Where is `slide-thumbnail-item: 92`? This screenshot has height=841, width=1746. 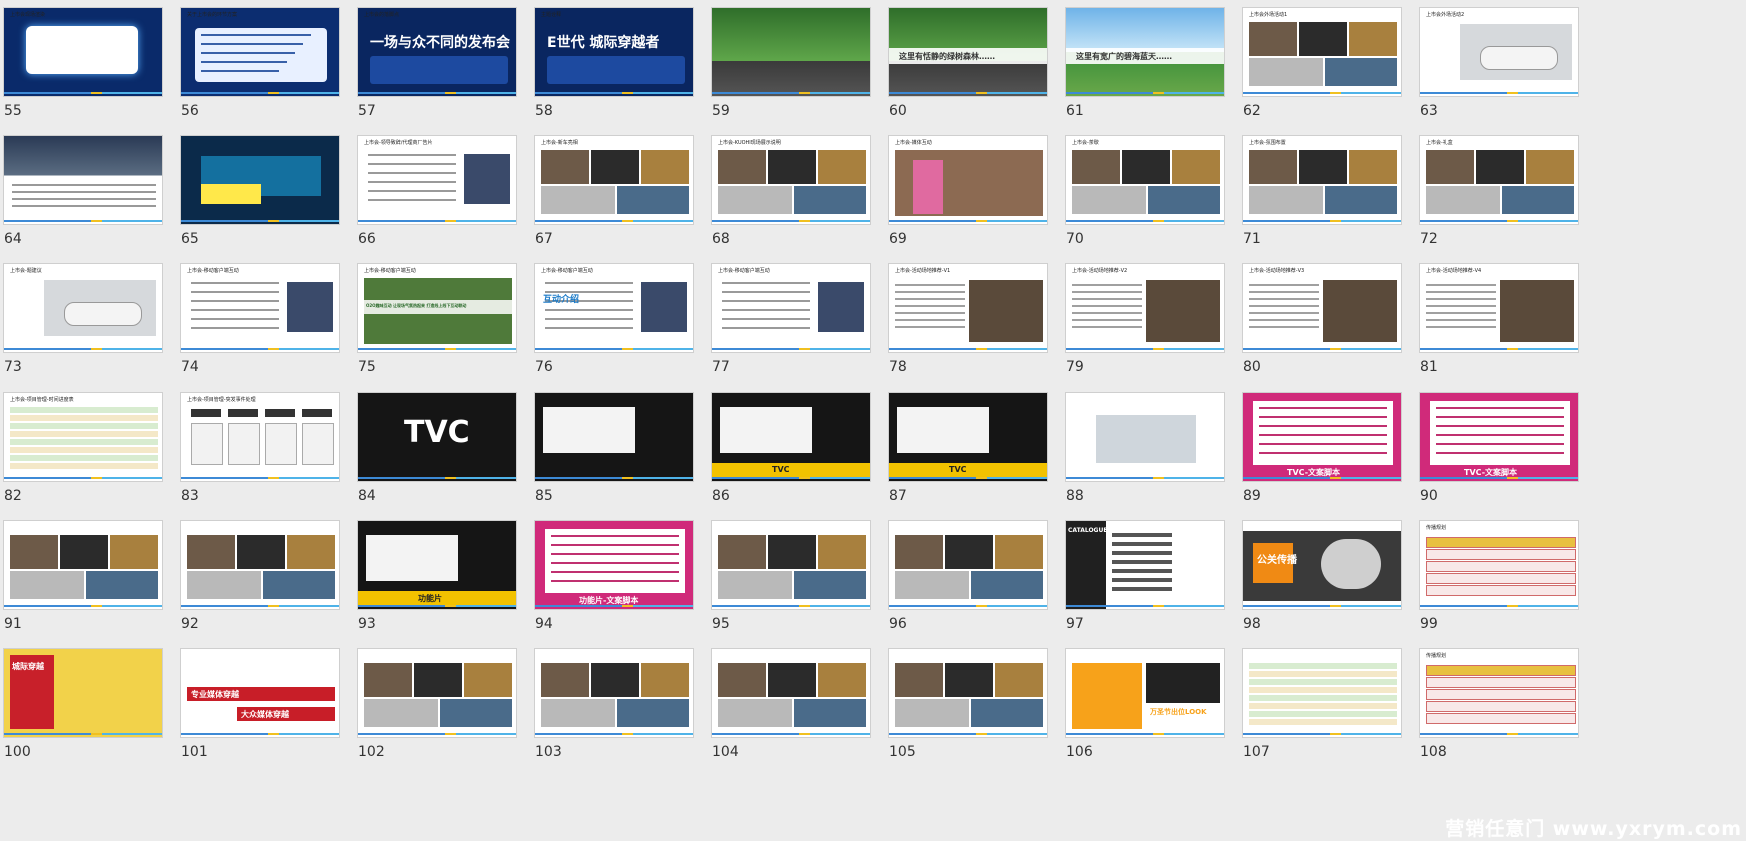
slide-thumbnail-item: 92 is located at coordinates (259, 580).